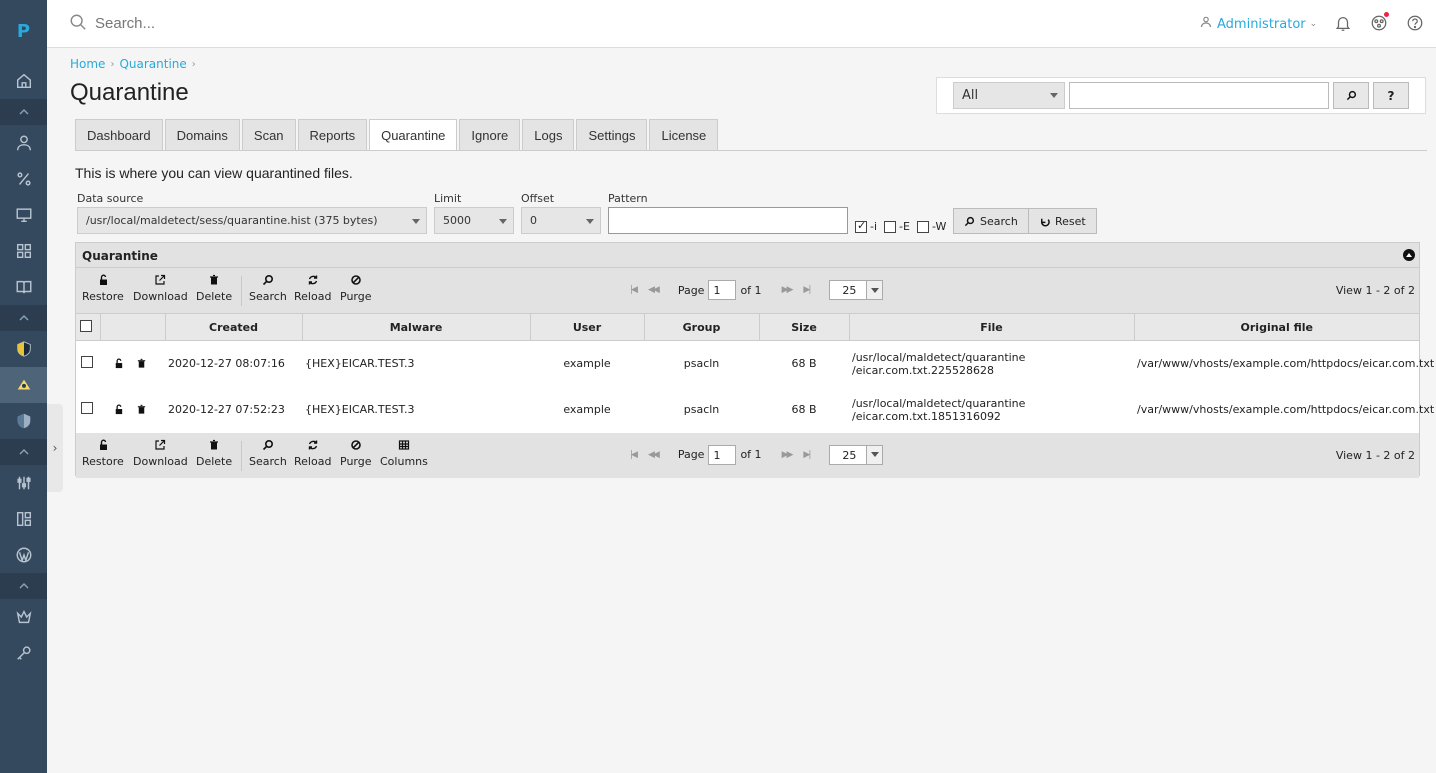 The width and height of the screenshot is (1436, 773). I want to click on key-icon, so click(23, 653).